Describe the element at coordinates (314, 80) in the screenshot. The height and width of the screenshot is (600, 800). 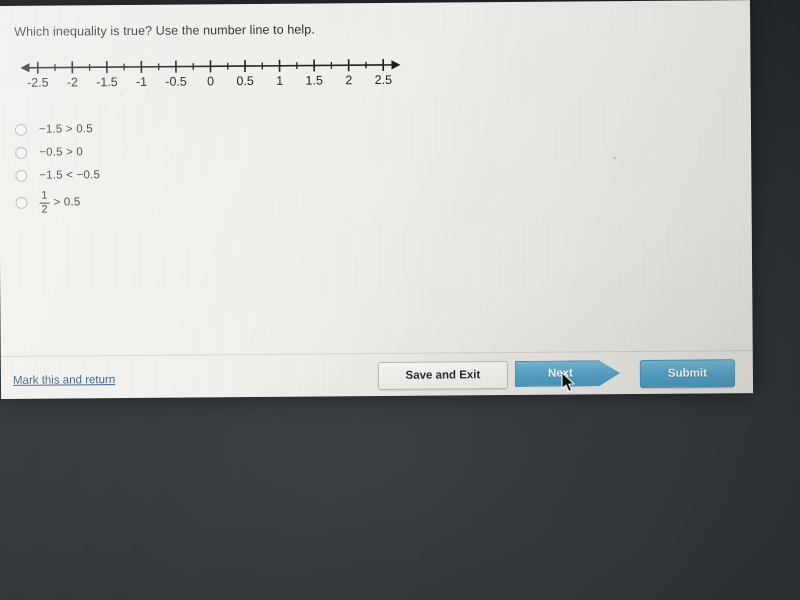
I see `number-line-tick-label: 1.5` at that location.